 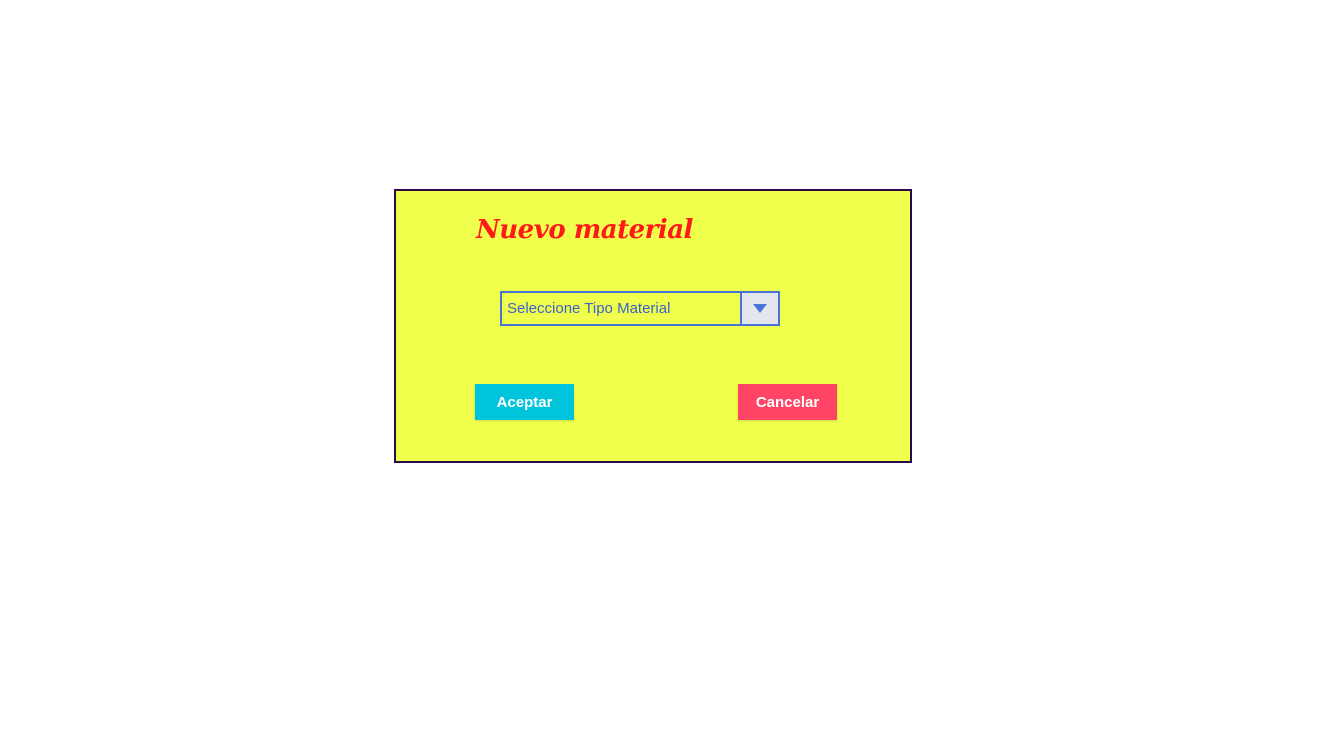 I want to click on triangle-down-icon, so click(x=760, y=308).